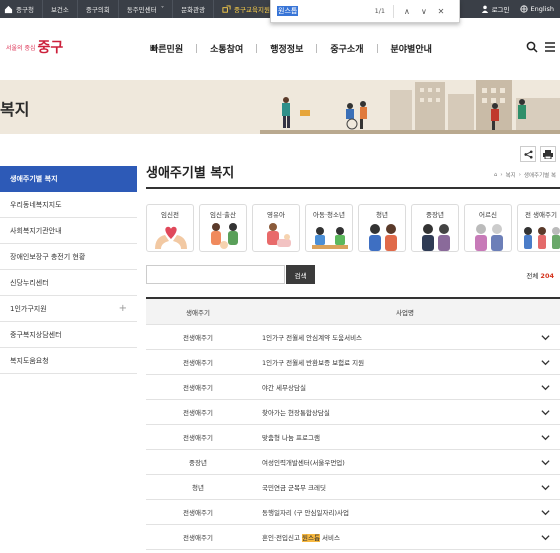 This screenshot has height=553, width=560. Describe the element at coordinates (226, 8) in the screenshot. I see `external-link-icon` at that location.